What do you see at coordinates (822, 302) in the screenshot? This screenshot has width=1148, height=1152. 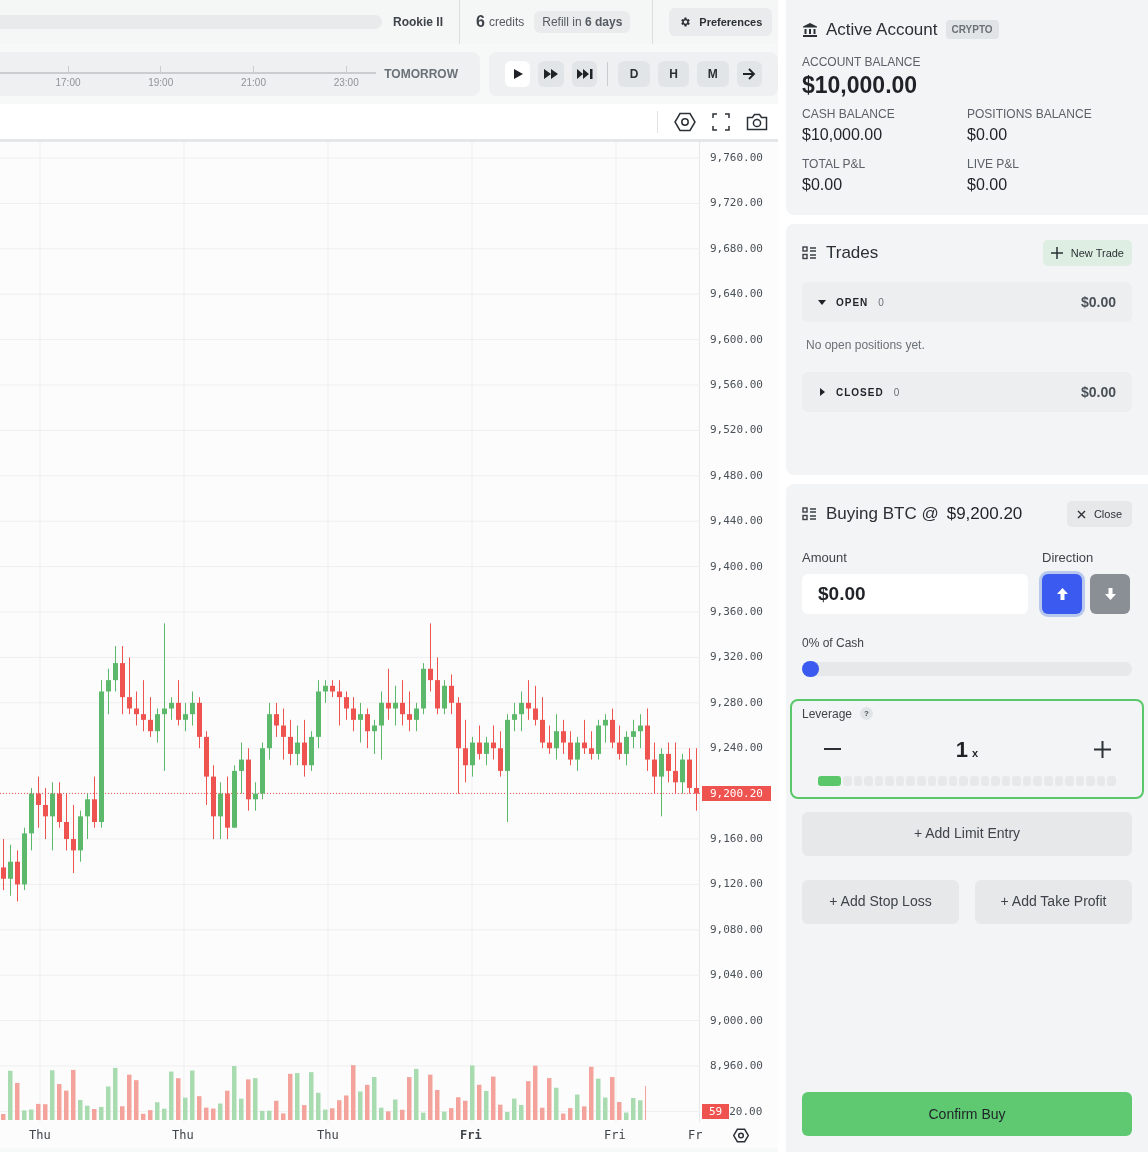 I see `caret-down-icon` at bounding box center [822, 302].